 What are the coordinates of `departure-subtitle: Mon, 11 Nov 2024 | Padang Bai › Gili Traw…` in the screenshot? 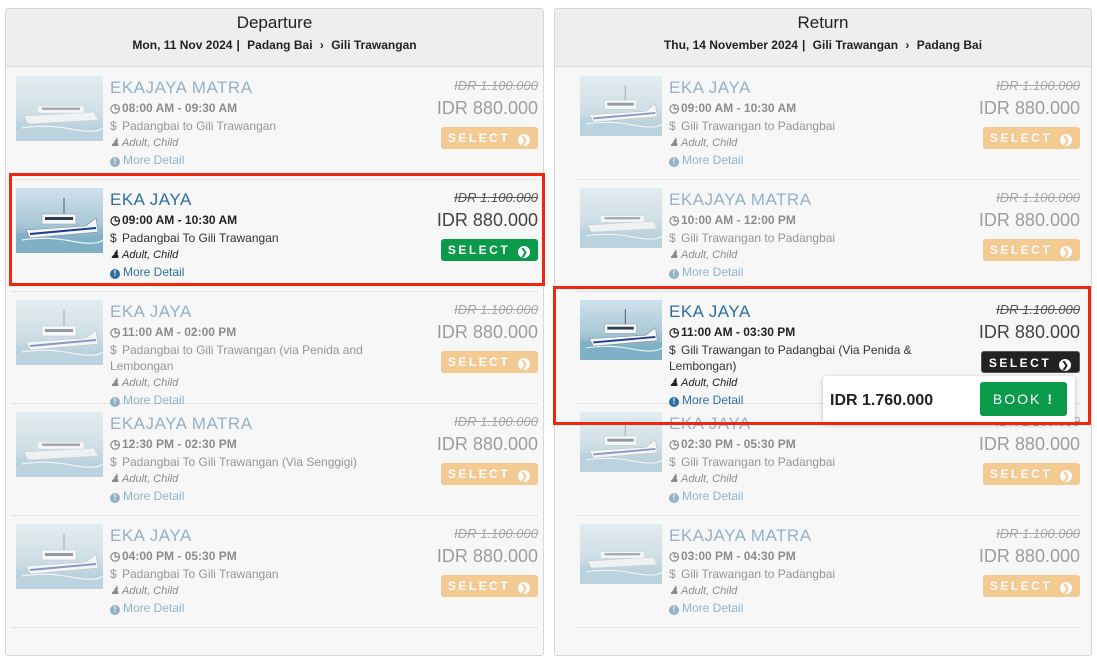 It's located at (274, 45).